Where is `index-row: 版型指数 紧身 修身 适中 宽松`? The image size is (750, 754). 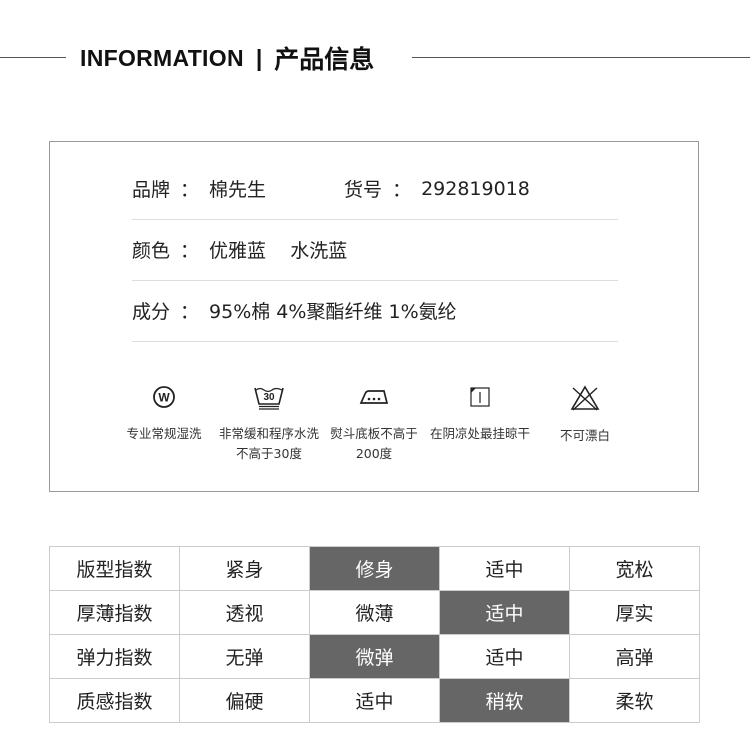
index-row: 版型指数 紧身 修身 适中 宽松 is located at coordinates (374, 568).